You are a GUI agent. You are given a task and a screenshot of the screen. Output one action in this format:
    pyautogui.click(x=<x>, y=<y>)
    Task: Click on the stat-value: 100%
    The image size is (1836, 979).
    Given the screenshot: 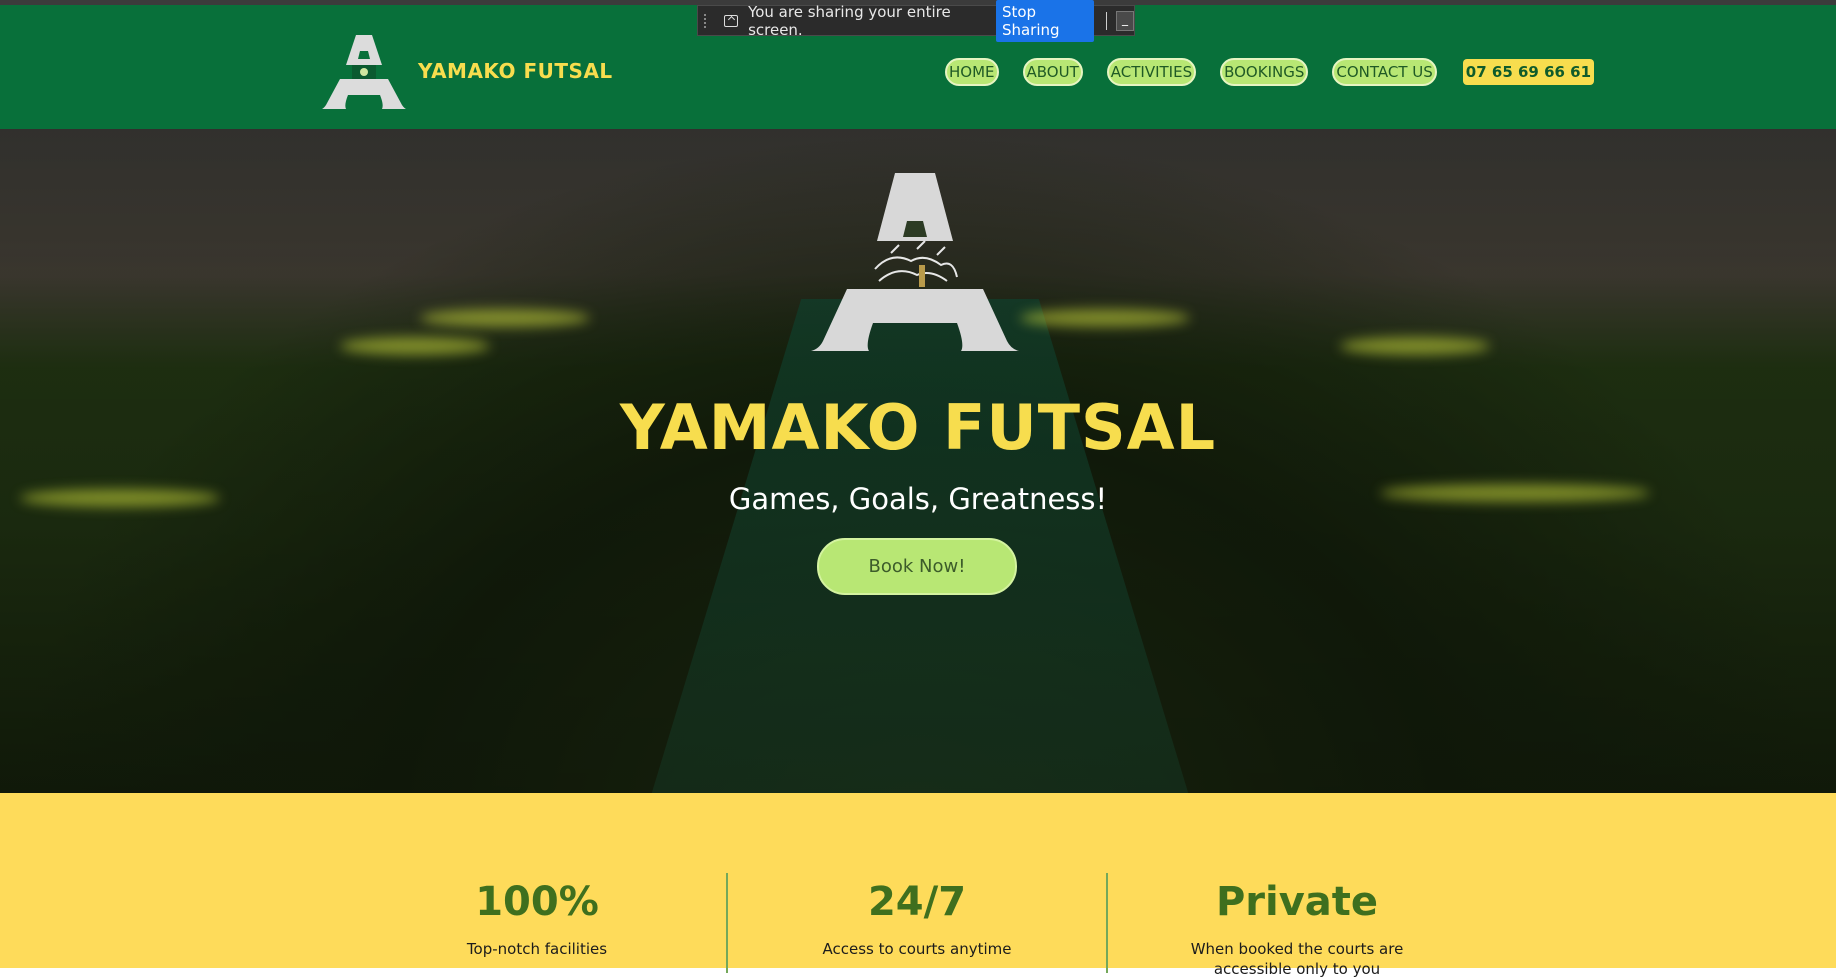 What is the action you would take?
    pyautogui.click(x=537, y=902)
    